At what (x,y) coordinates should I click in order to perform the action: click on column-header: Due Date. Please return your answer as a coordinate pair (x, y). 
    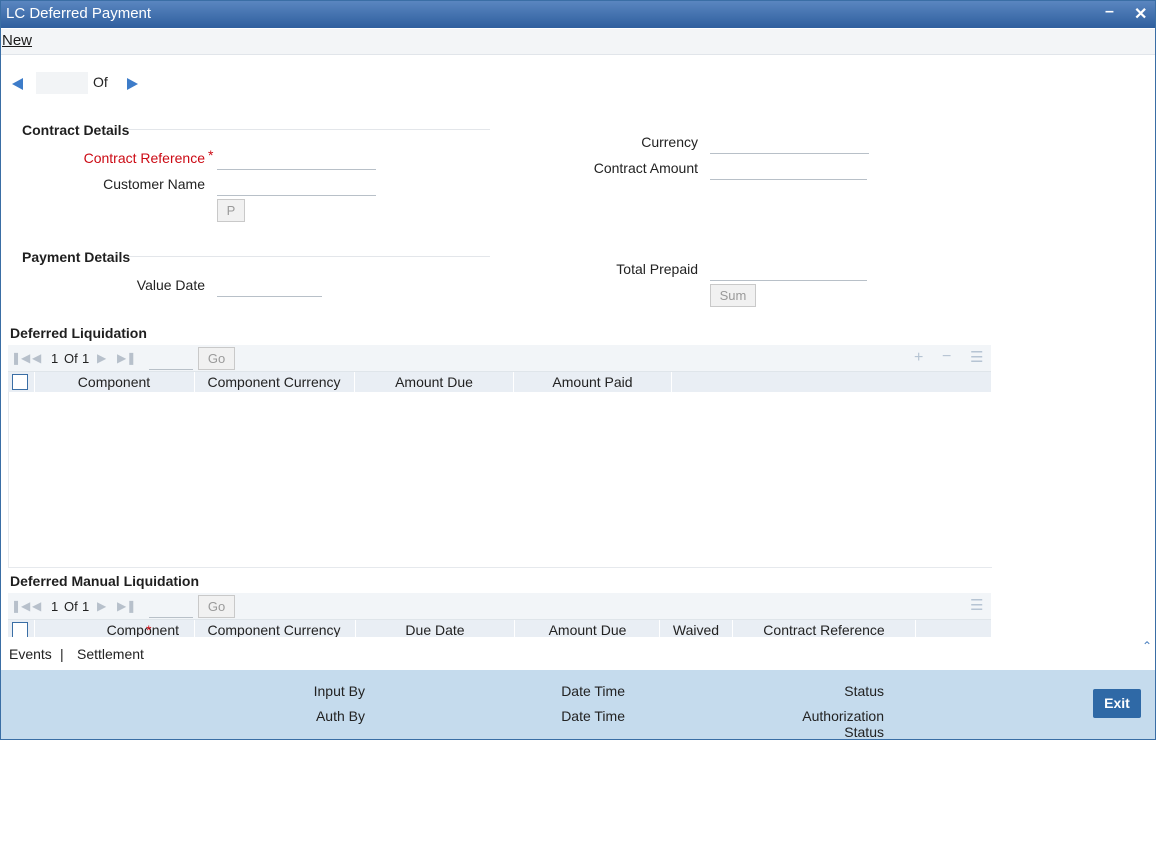
    Looking at the image, I should click on (435, 630).